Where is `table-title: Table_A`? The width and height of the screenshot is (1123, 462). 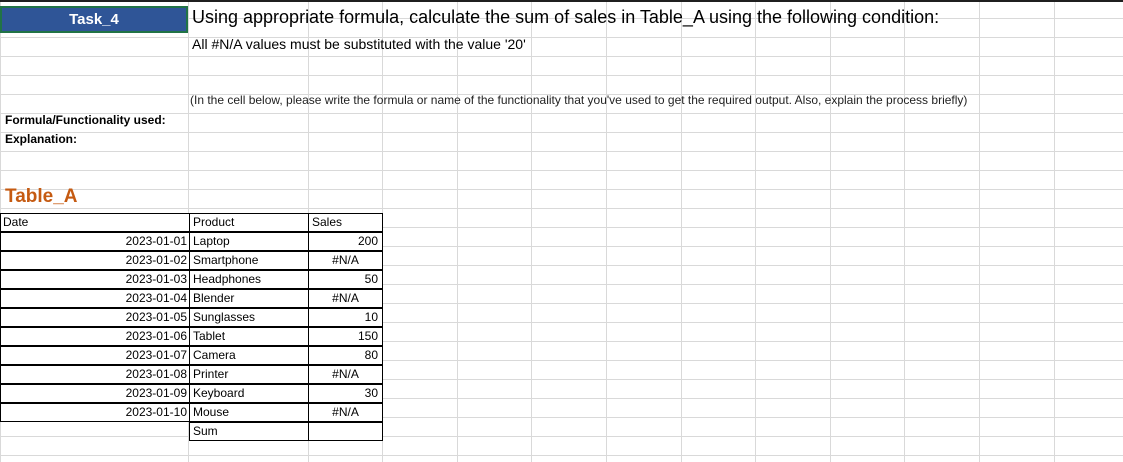
table-title: Table_A is located at coordinates (41, 197).